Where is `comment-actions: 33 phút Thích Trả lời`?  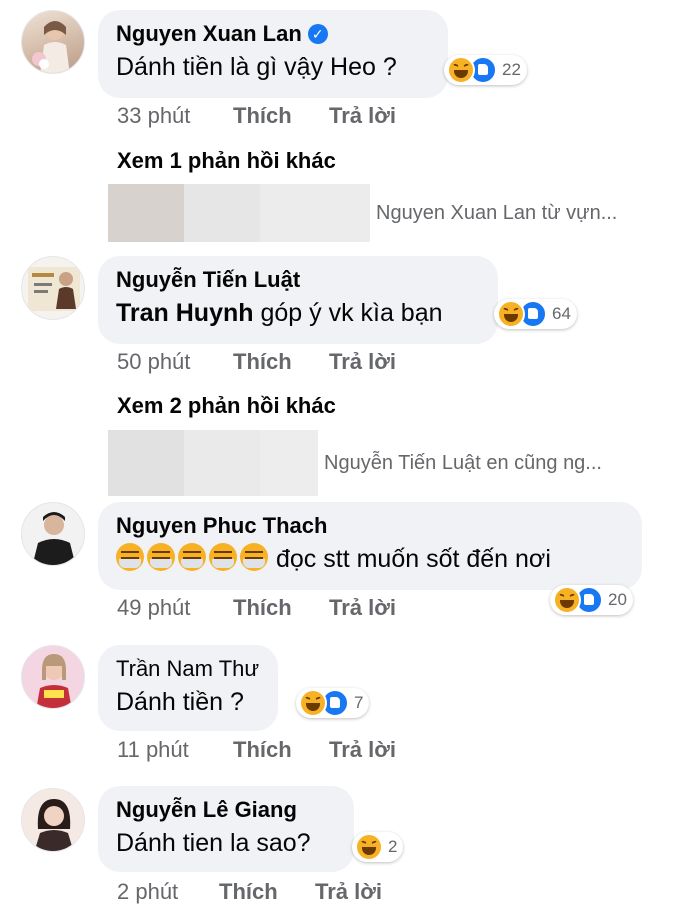
comment-actions: 33 phút Thích Trả lời is located at coordinates (256, 116).